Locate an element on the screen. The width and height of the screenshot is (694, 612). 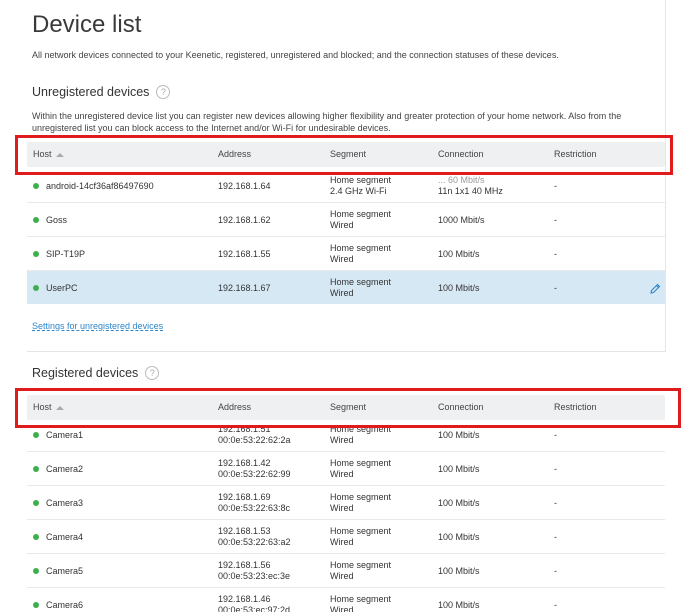
registered-section-title: Registered devices ? is located at coordinates (96, 373).